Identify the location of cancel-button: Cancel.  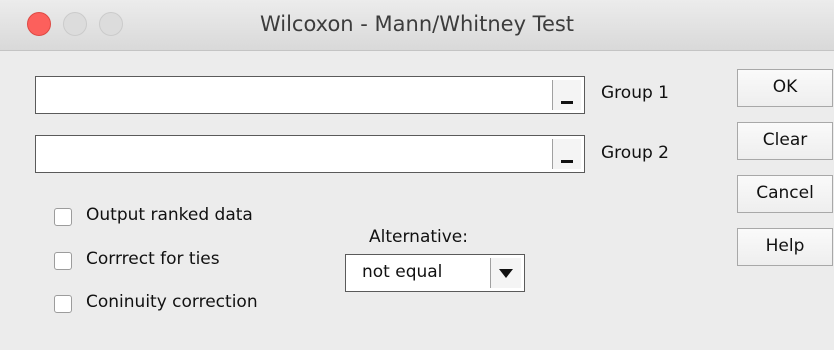
(785, 194).